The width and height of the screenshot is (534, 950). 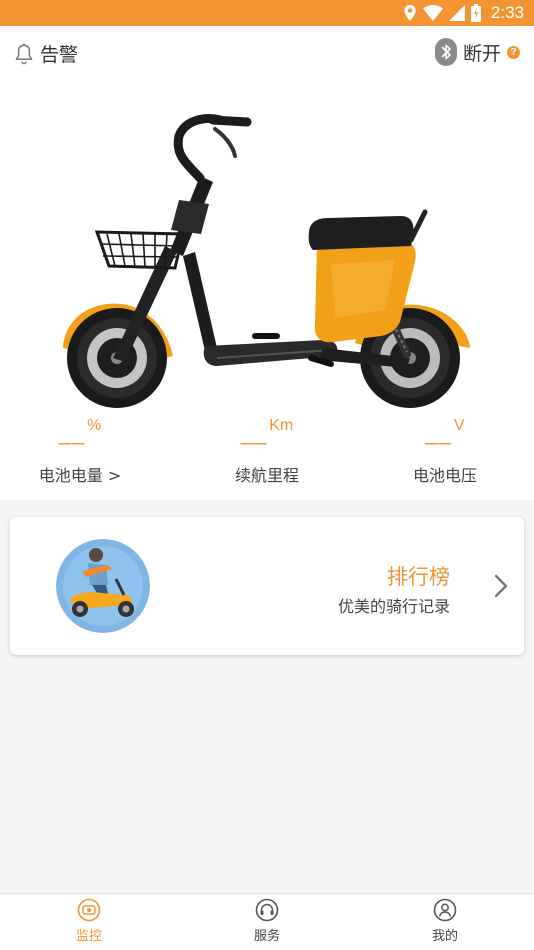 What do you see at coordinates (444, 475) in the screenshot?
I see `battery-voltage-label: 电池电压` at bounding box center [444, 475].